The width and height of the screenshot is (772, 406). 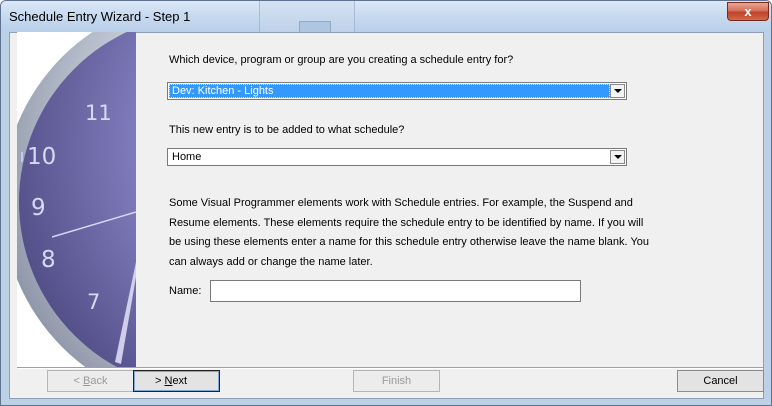 What do you see at coordinates (187, 157) in the screenshot?
I see `schedule-select-value: Home` at bounding box center [187, 157].